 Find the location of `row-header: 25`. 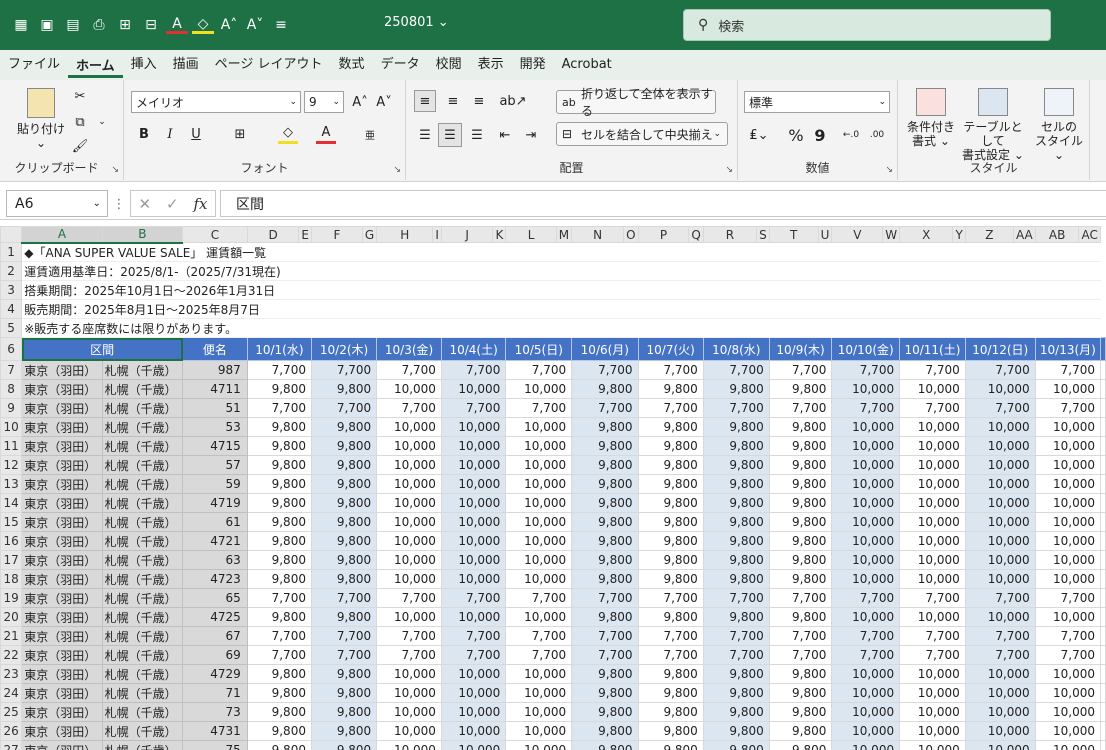

row-header: 25 is located at coordinates (11, 712).